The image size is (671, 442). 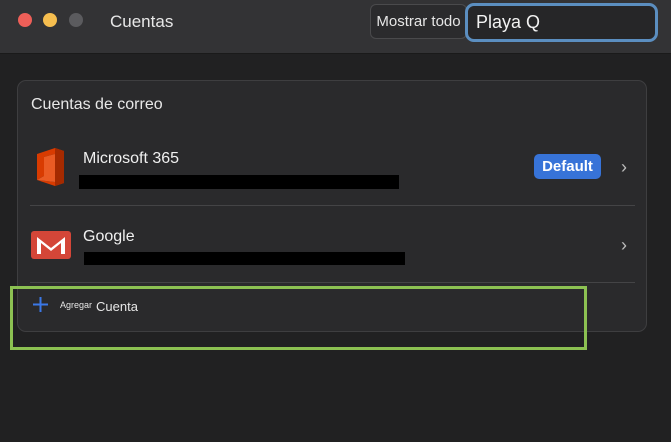 What do you see at coordinates (97, 104) in the screenshot?
I see `section-title: Cuentas de correo` at bounding box center [97, 104].